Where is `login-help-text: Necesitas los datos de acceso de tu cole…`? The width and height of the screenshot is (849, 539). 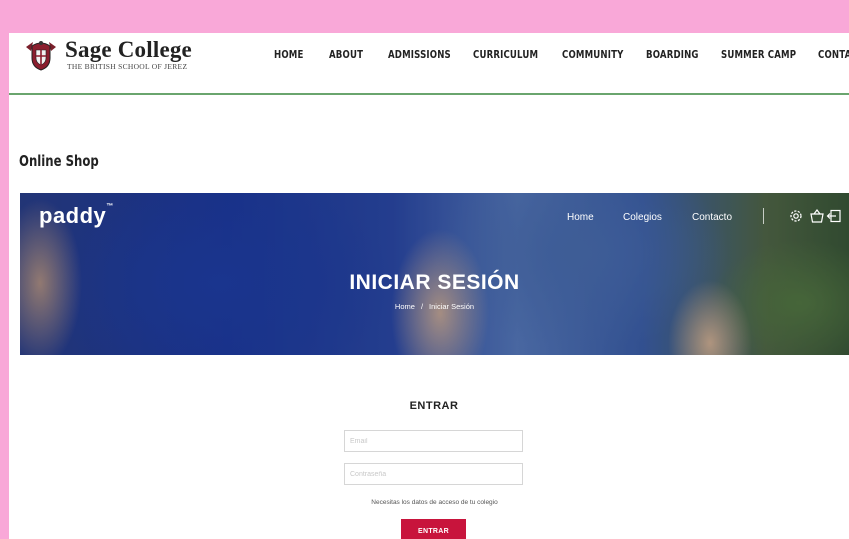 login-help-text: Necesitas los datos de acceso de tu cole… is located at coordinates (434, 502).